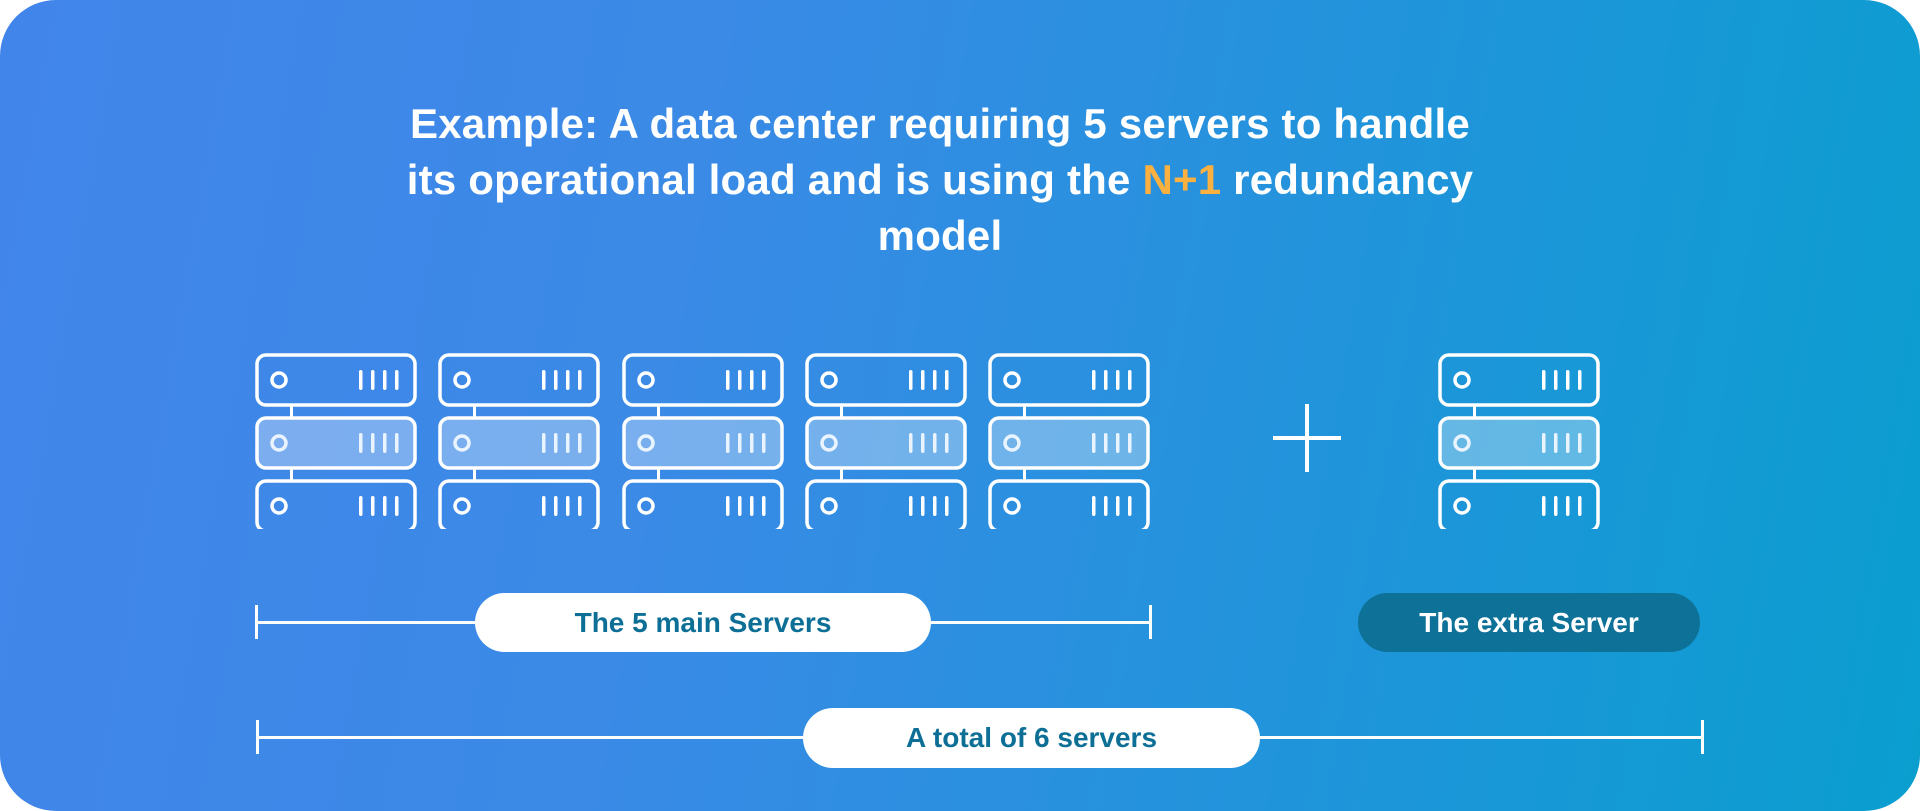  I want to click on title-line-3: model, so click(940, 235).